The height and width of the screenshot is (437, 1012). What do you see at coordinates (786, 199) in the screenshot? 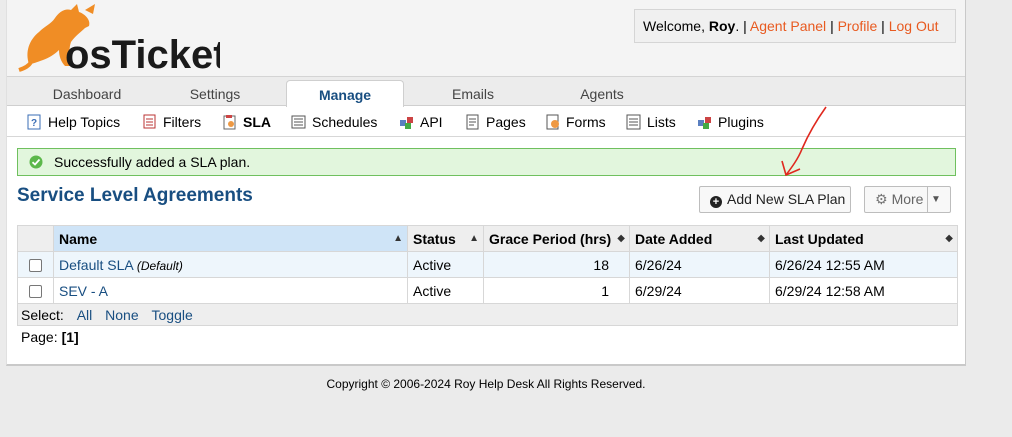
I see `add-button-label: Add New SLA Plan` at bounding box center [786, 199].